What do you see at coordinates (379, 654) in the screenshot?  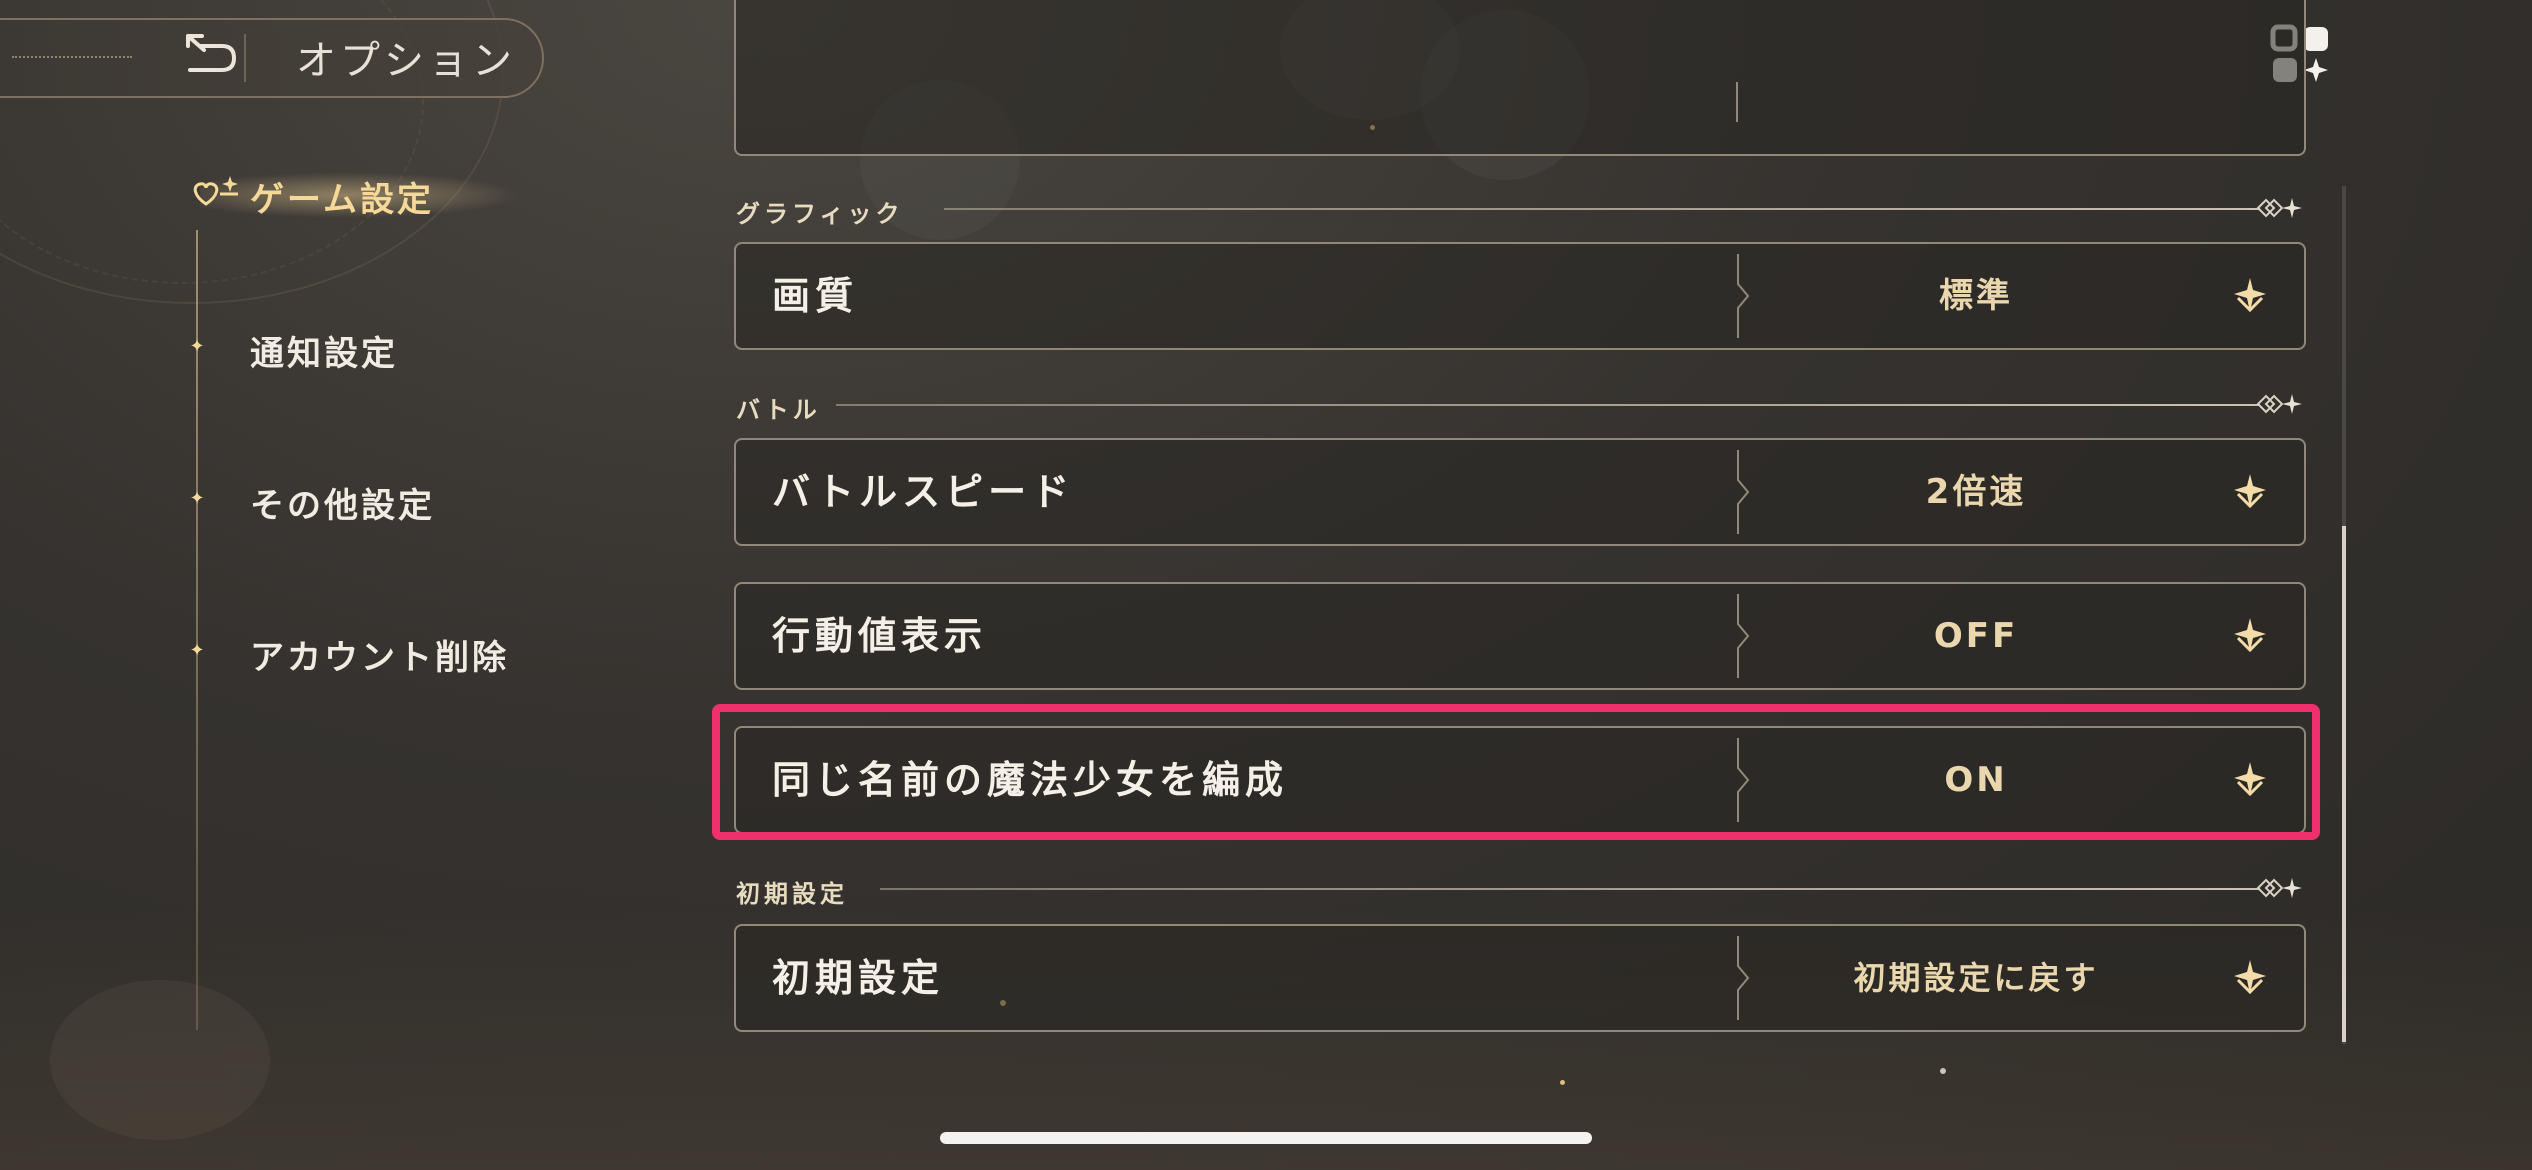 I see `sidebar-item-delete-account: アカウント削除` at bounding box center [379, 654].